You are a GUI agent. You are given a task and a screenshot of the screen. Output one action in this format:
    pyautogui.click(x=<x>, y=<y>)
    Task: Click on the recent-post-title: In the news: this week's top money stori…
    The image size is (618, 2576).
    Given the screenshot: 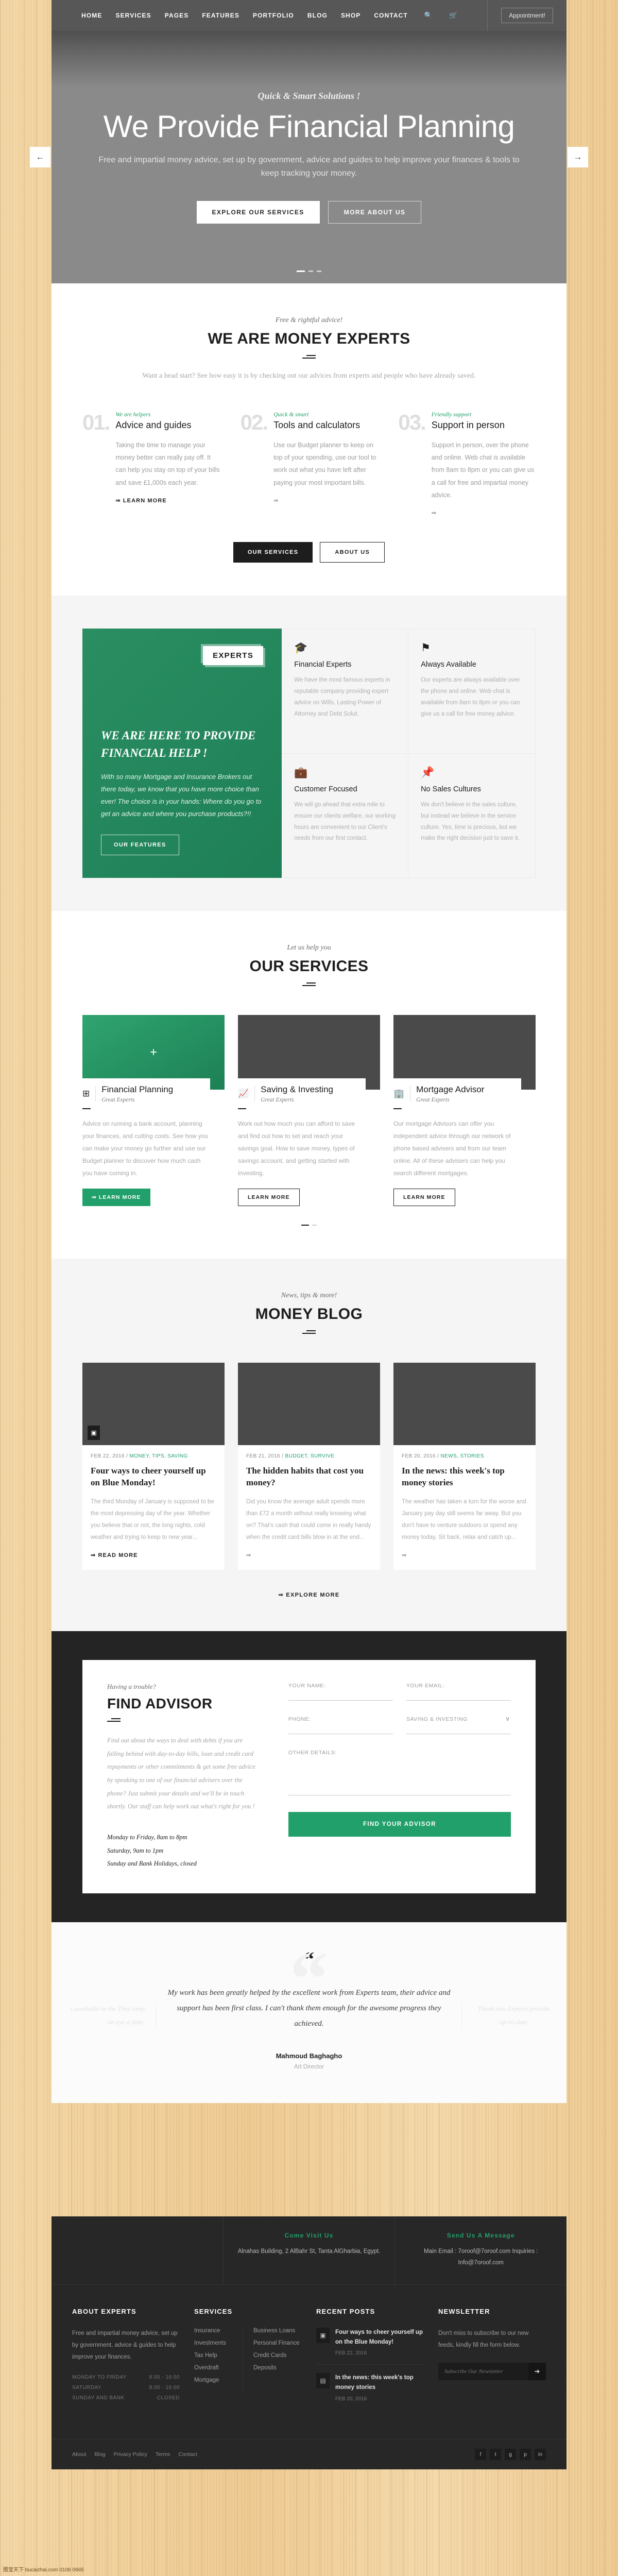 What is the action you would take?
    pyautogui.click(x=379, y=2383)
    